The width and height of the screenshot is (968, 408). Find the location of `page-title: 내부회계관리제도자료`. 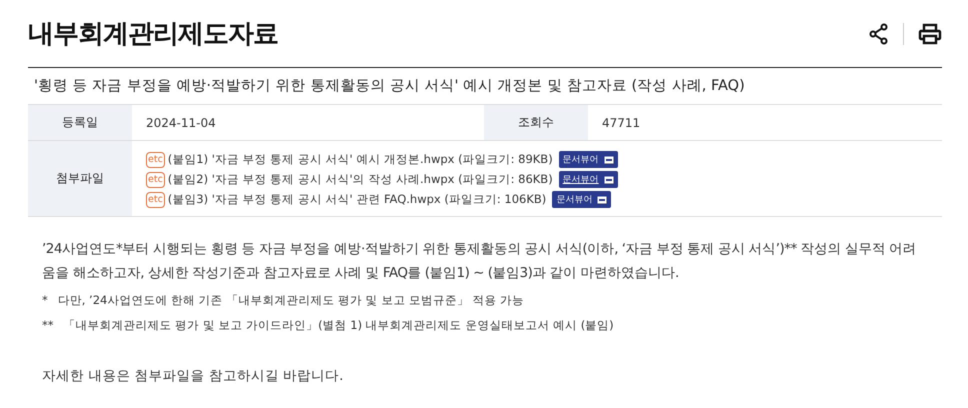

page-title: 내부회계관리제도자료 is located at coordinates (153, 34).